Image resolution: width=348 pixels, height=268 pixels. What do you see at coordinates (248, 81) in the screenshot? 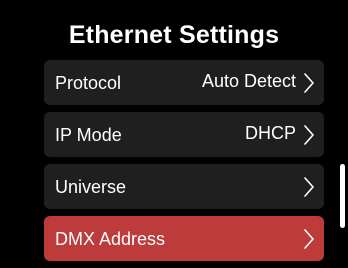
I see `menu-item-value: Auto Detect` at bounding box center [248, 81].